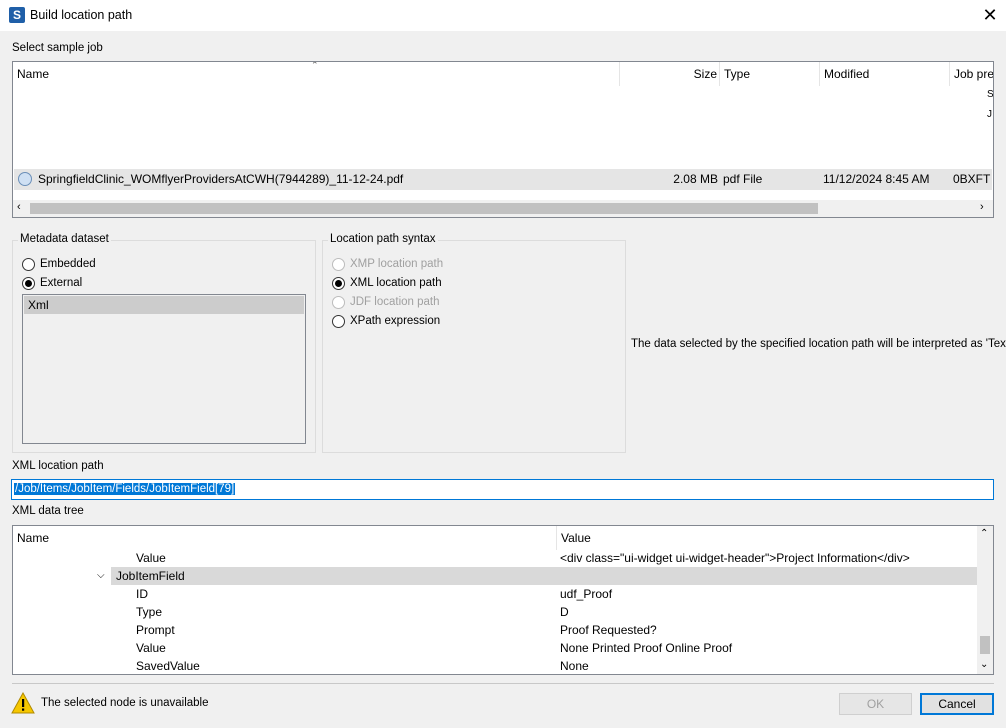 The image size is (1006, 728). What do you see at coordinates (495, 630) in the screenshot?
I see `tree-row: Prompt Proof Requested?` at bounding box center [495, 630].